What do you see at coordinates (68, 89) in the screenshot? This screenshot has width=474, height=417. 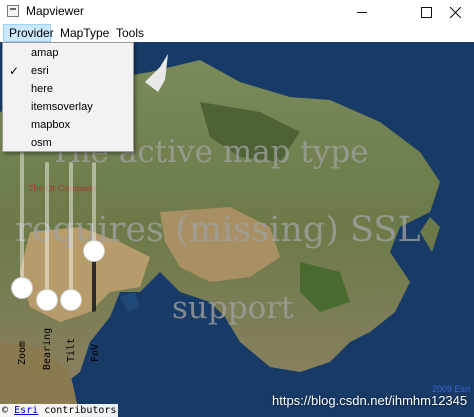 I see `provider-option-here: here` at bounding box center [68, 89].